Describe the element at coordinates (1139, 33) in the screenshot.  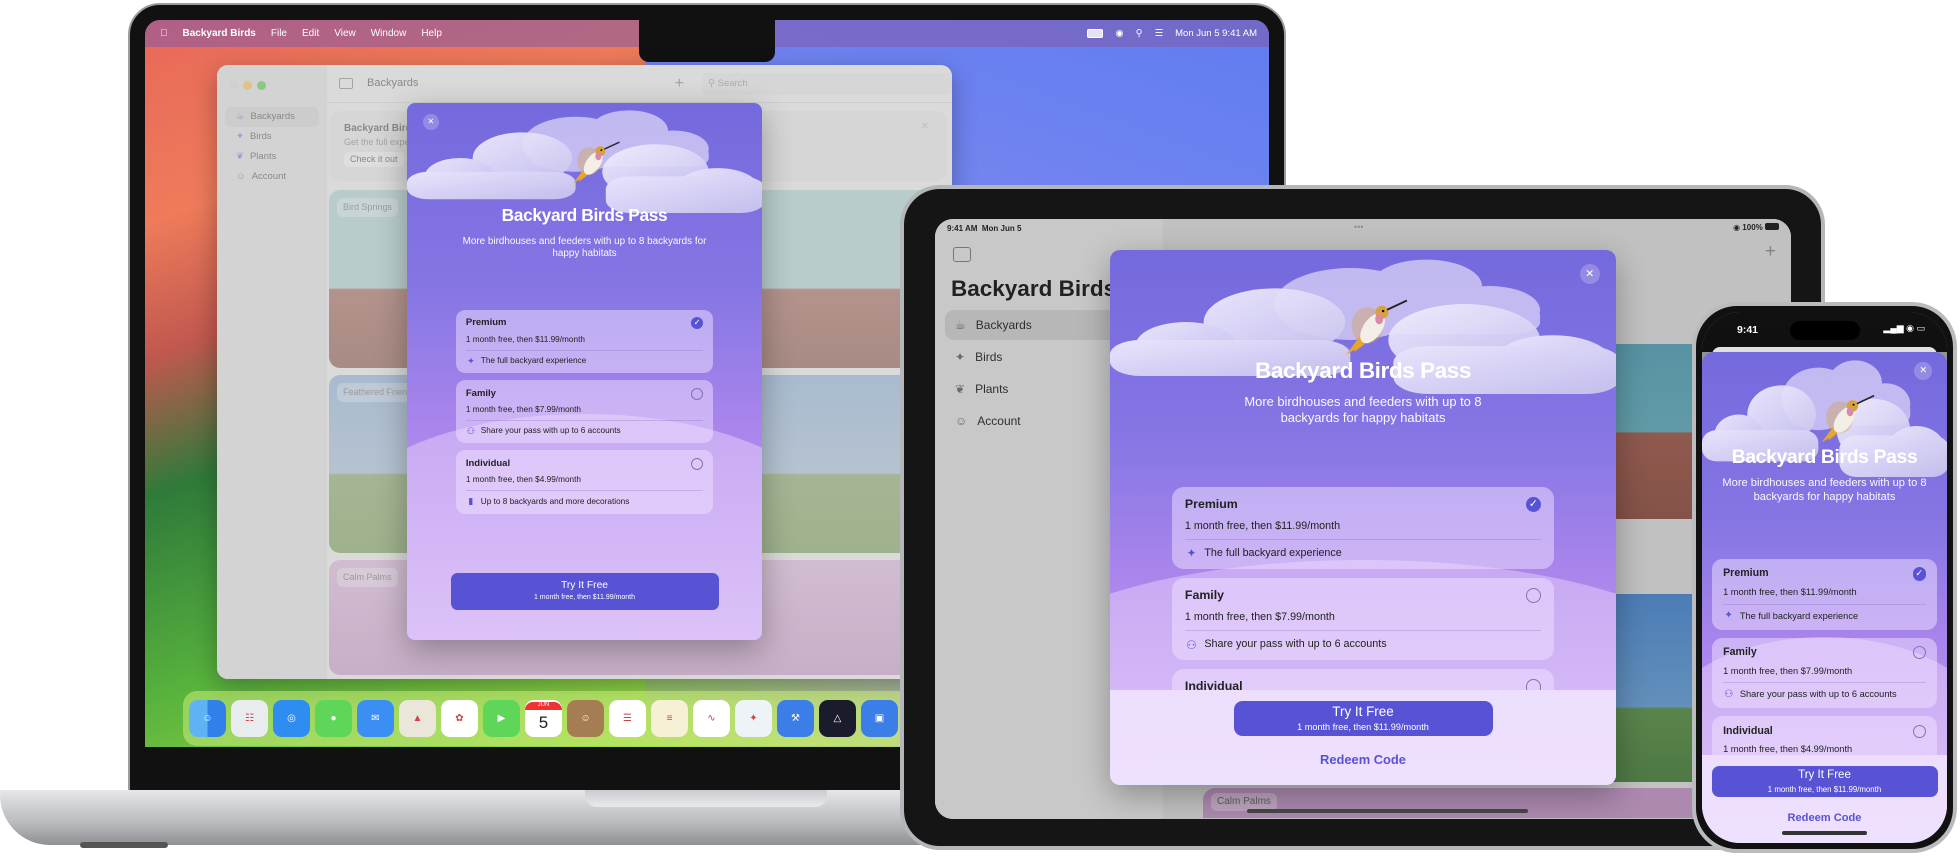
I see `spotlight-icon: ⚲` at that location.